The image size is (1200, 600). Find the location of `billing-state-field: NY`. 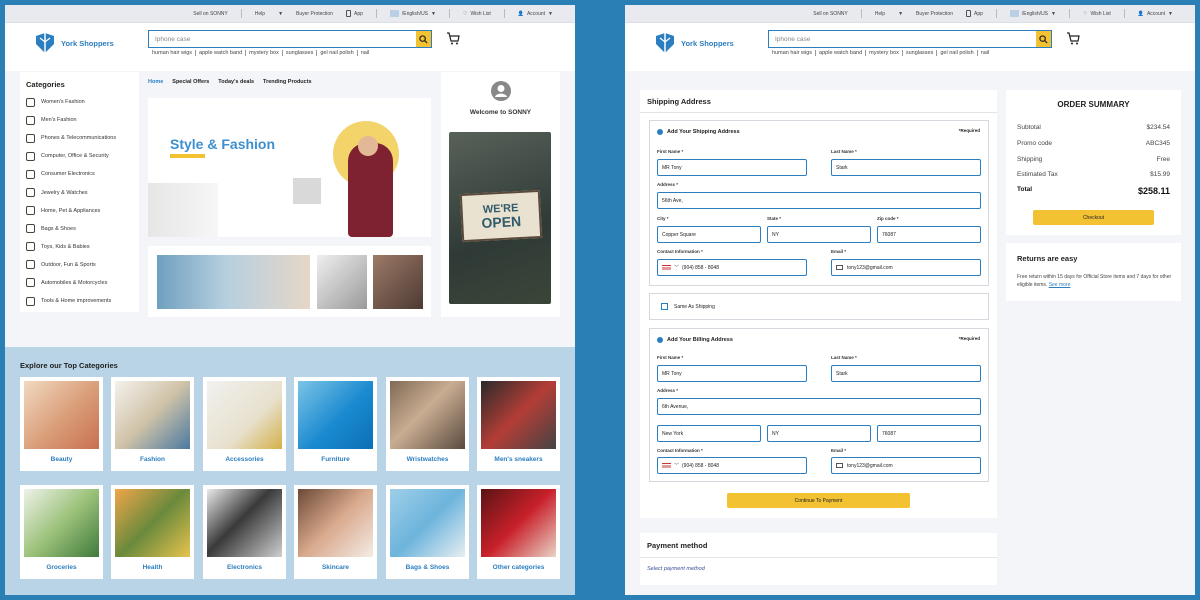

billing-state-field: NY is located at coordinates (819, 433).